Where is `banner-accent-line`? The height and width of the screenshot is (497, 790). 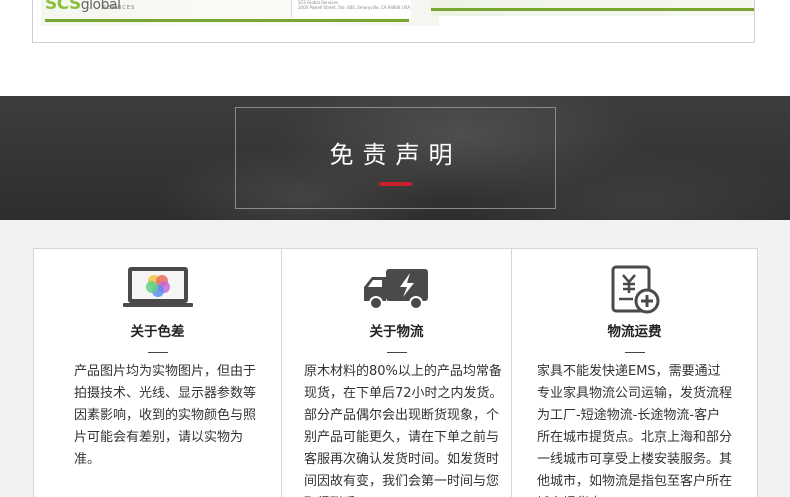 banner-accent-line is located at coordinates (395, 184).